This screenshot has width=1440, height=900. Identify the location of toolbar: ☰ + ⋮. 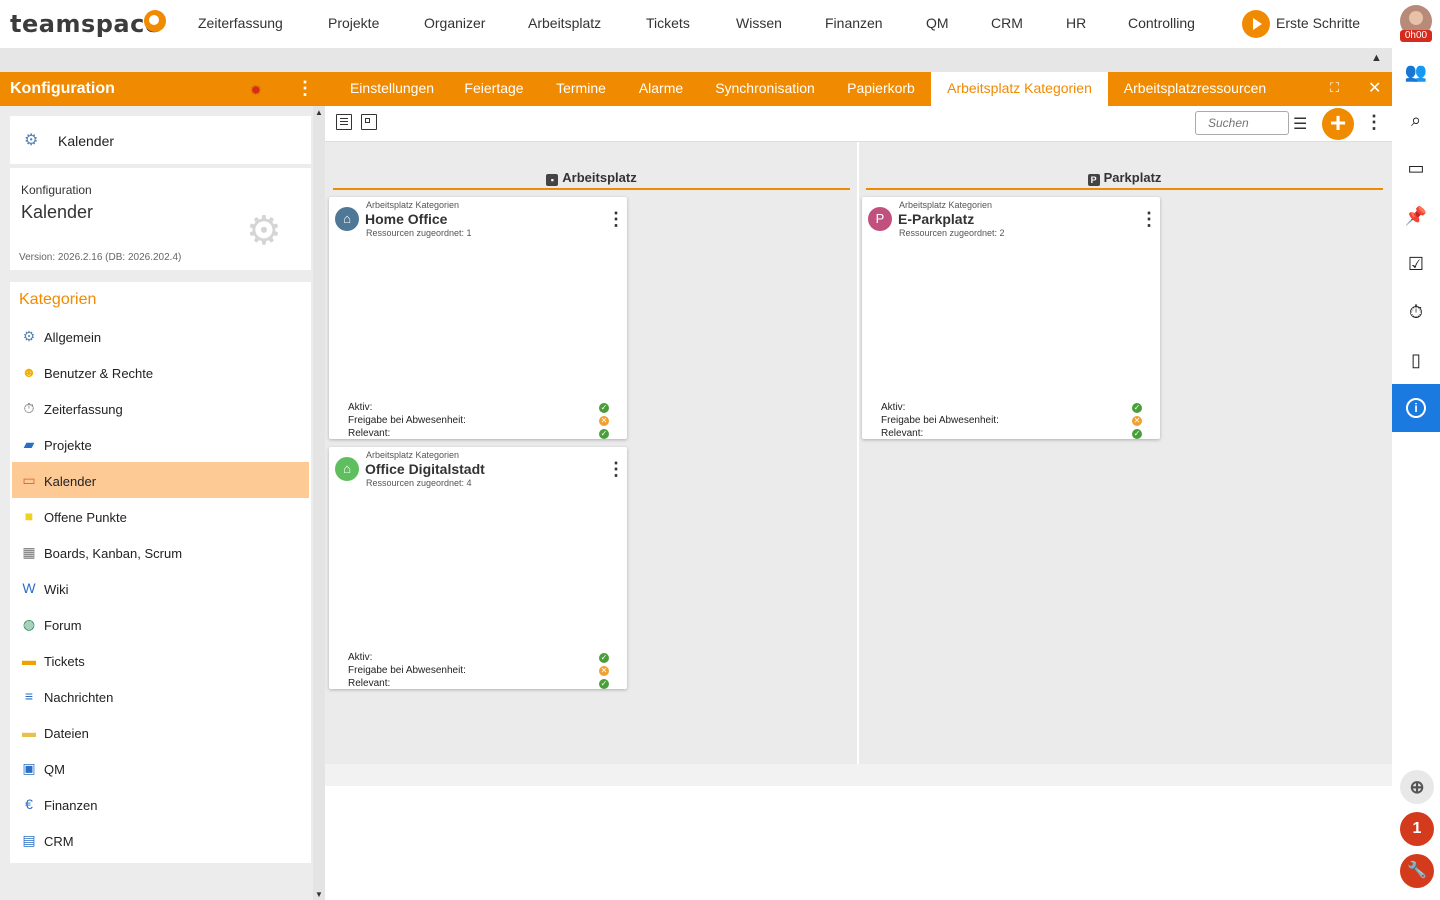
(858, 124).